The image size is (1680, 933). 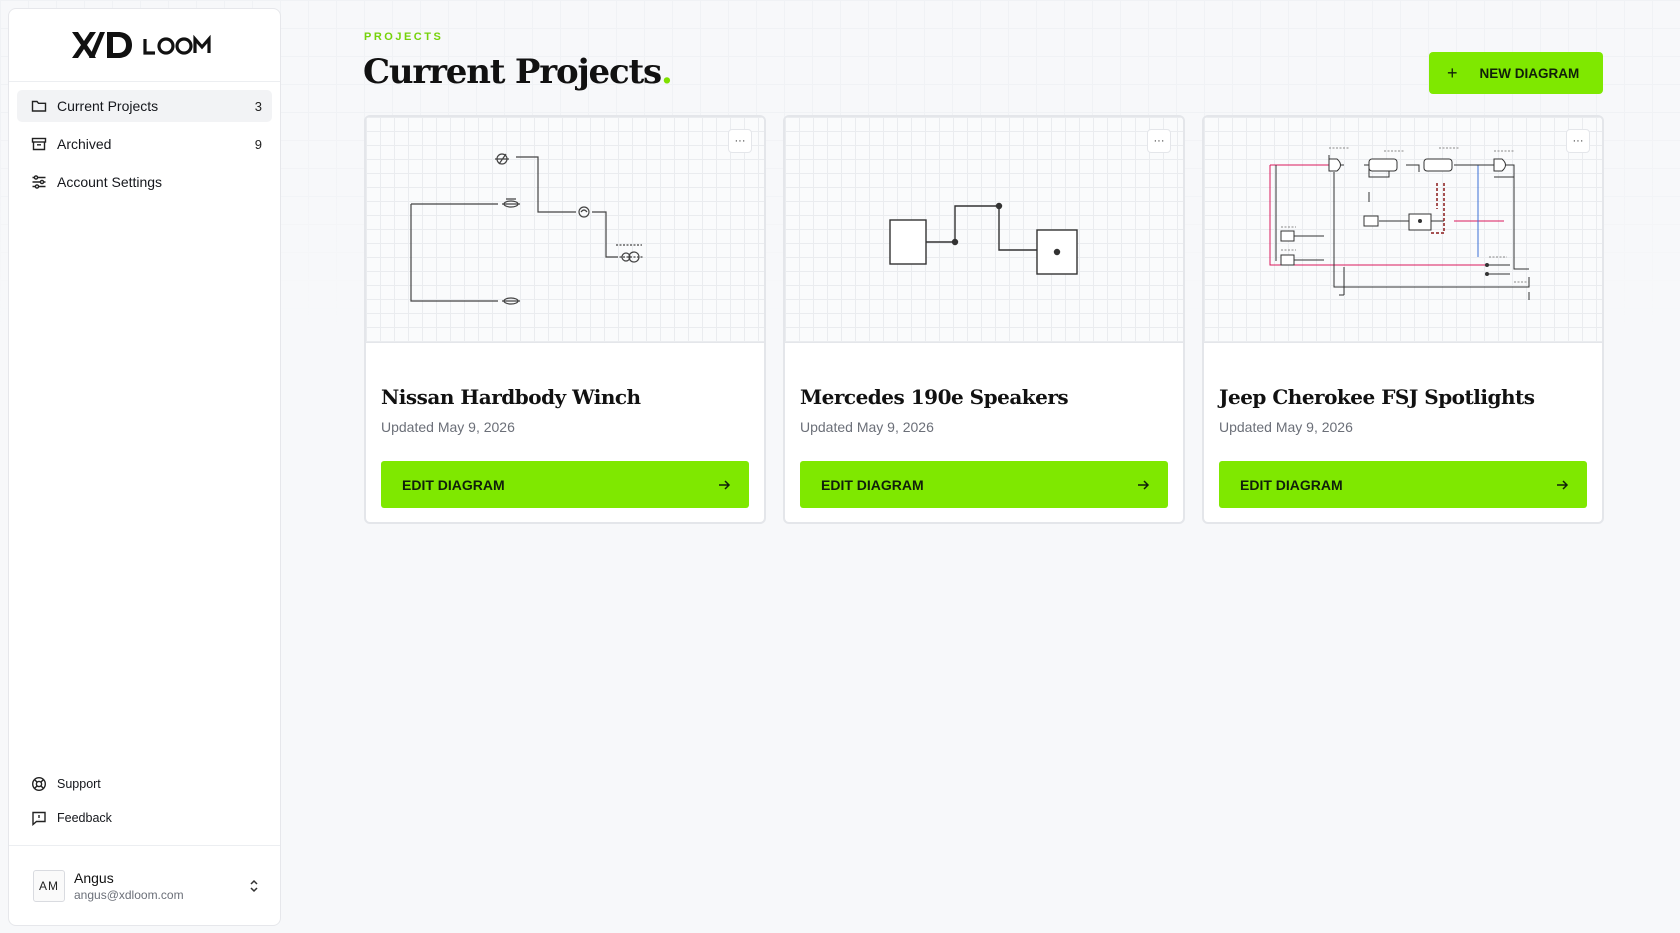 I want to click on page-title: Current Projects., so click(x=518, y=72).